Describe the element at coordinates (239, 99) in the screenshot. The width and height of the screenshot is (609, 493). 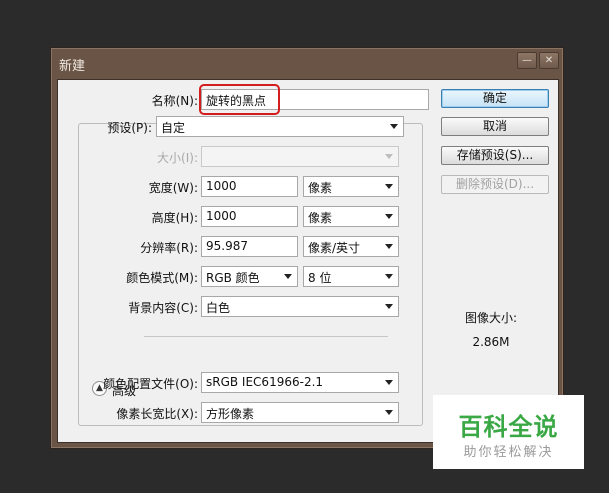
I see `highlight-box` at that location.